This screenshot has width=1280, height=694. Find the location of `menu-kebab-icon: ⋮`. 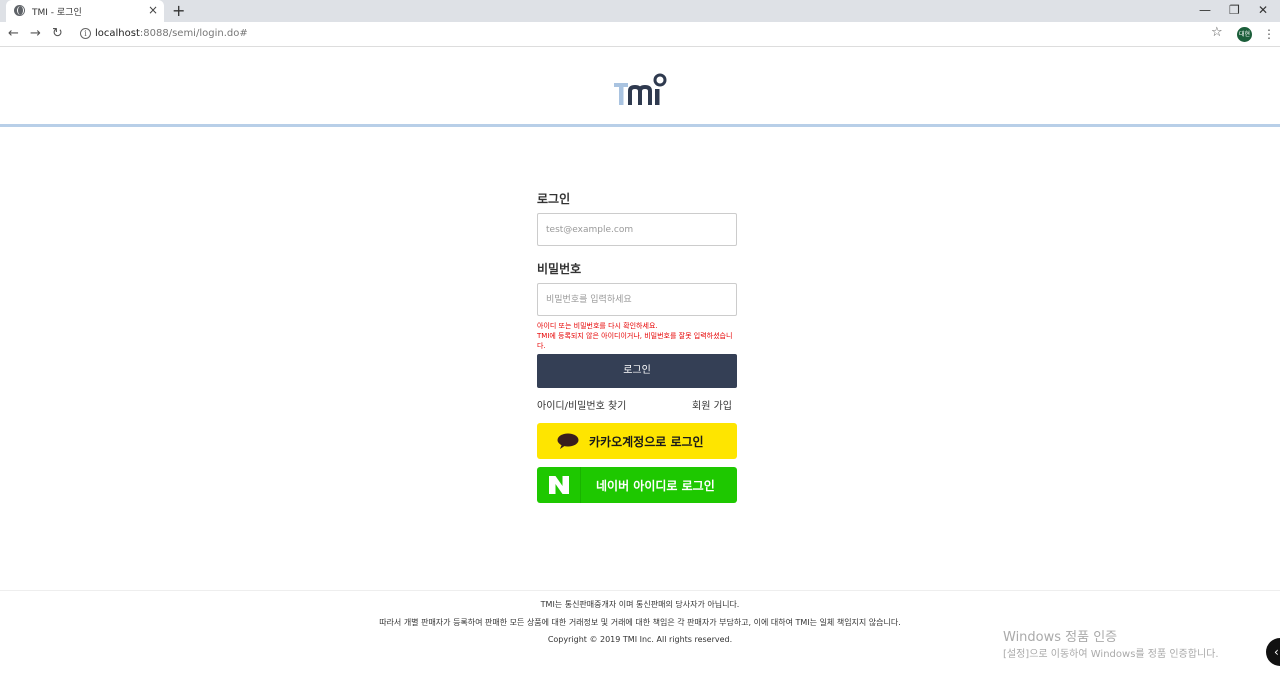

menu-kebab-icon: ⋮ is located at coordinates (1269, 34).